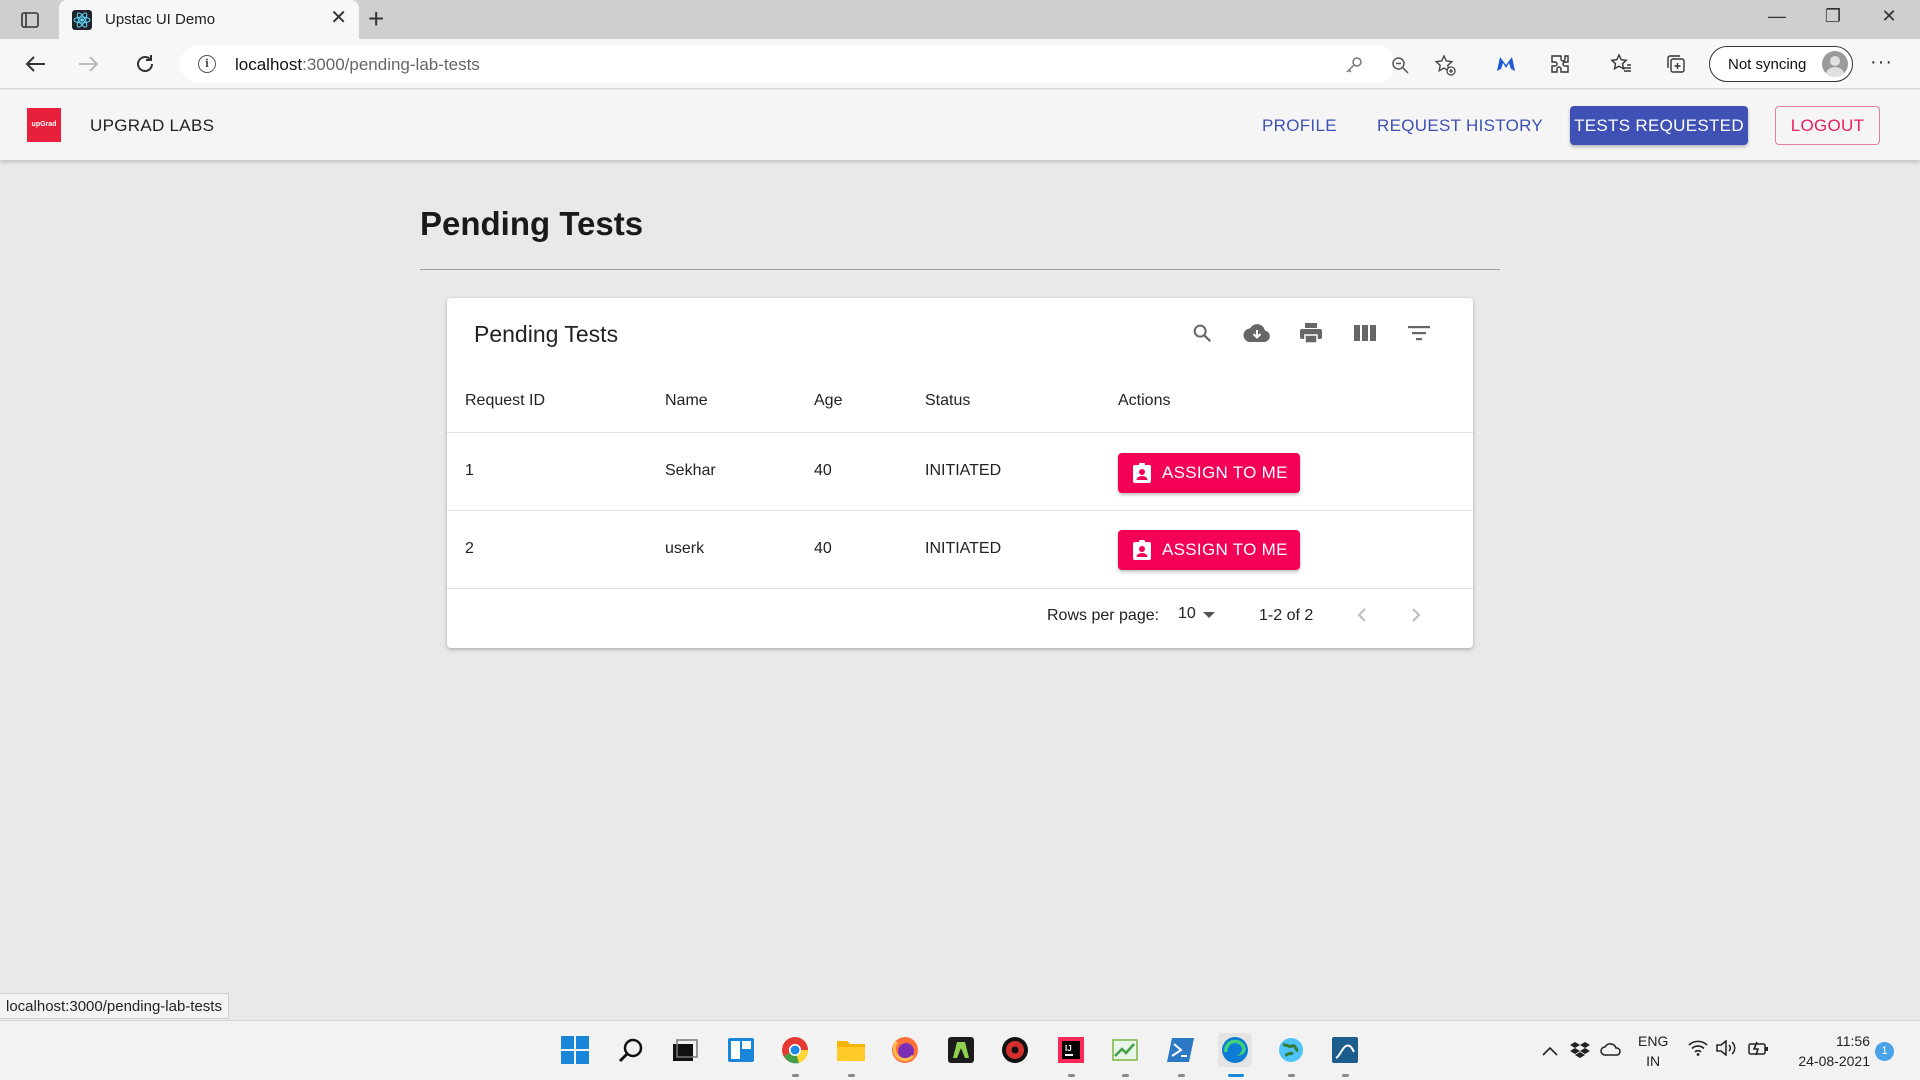 The image size is (1920, 1080). What do you see at coordinates (1400, 65) in the screenshot?
I see `zoom-out-icon` at bounding box center [1400, 65].